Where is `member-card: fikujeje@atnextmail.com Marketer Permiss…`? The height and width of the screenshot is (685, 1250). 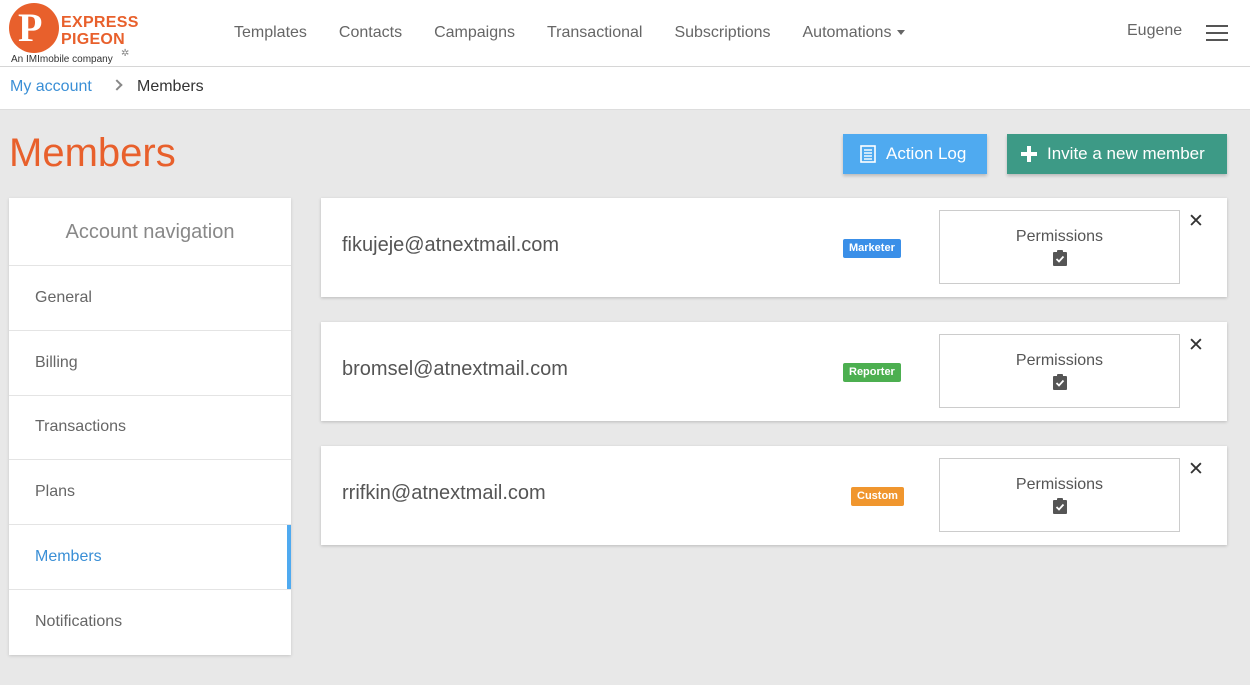 member-card: fikujeje@atnextmail.com Marketer Permiss… is located at coordinates (774, 247).